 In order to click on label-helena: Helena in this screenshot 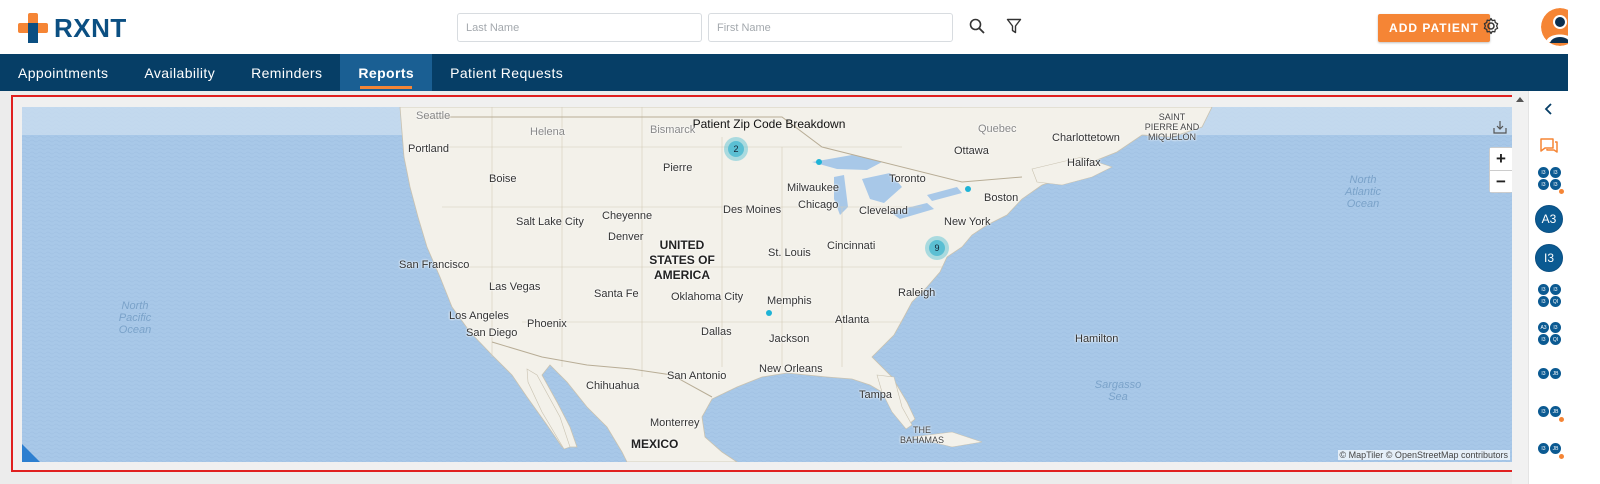, I will do `click(547, 132)`.